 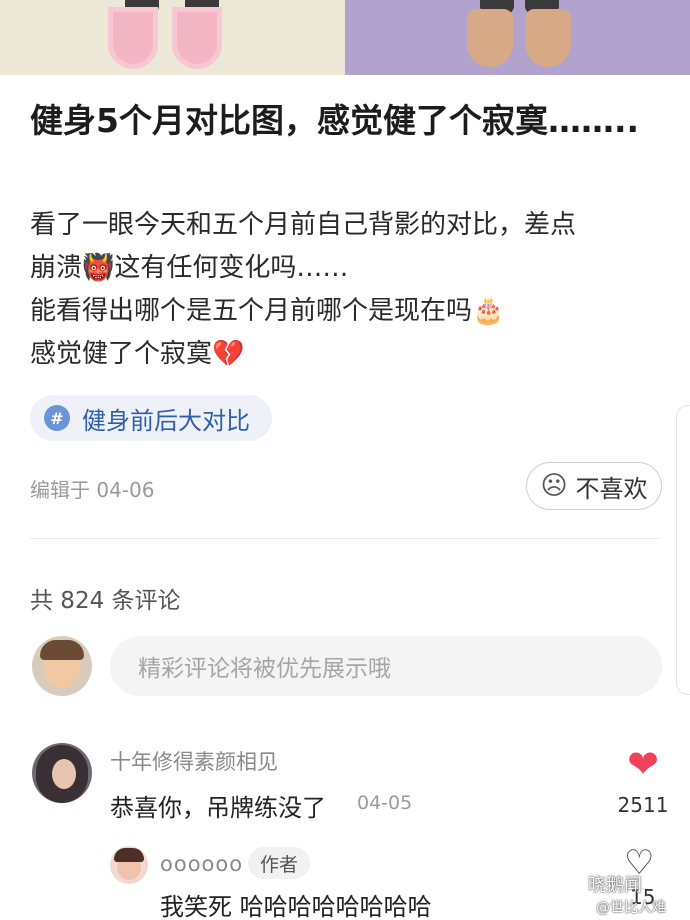 What do you see at coordinates (92, 490) in the screenshot?
I see `edit-date: 编辑于 04-06` at bounding box center [92, 490].